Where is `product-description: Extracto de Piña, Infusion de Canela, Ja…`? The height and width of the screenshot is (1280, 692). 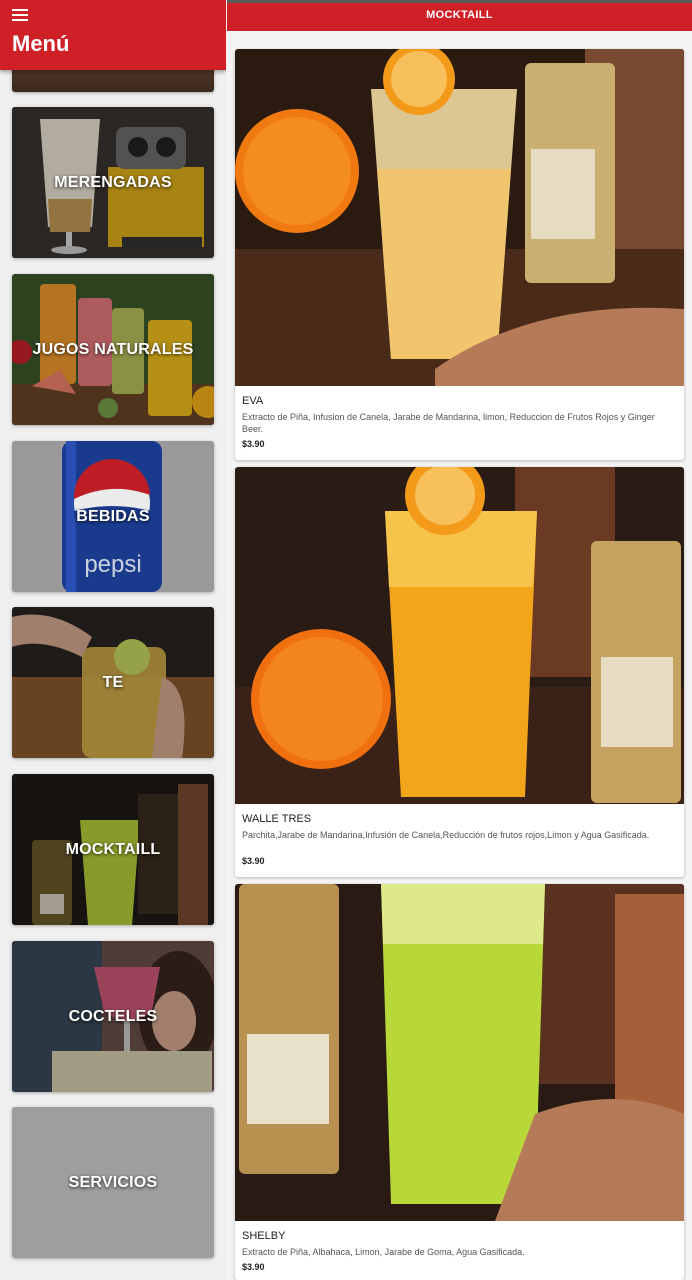 product-description: Extracto de Piña, Infusion de Canela, Ja… is located at coordinates (448, 423).